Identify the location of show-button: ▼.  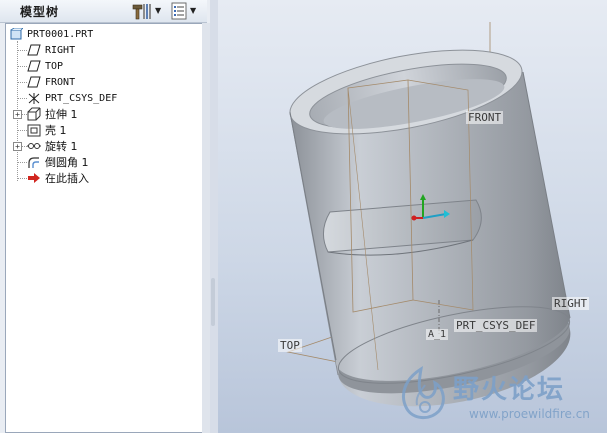
(183, 10).